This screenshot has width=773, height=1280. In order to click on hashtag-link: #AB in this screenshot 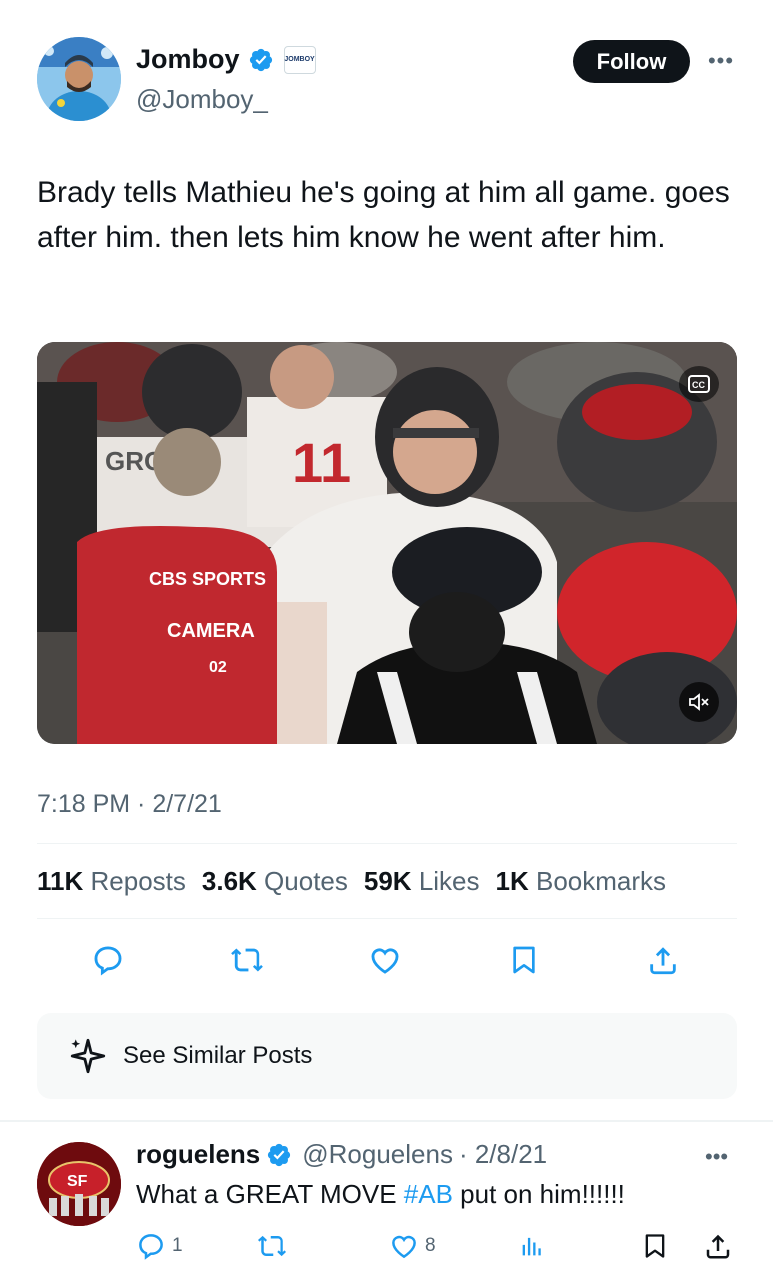, I will do `click(428, 1194)`.